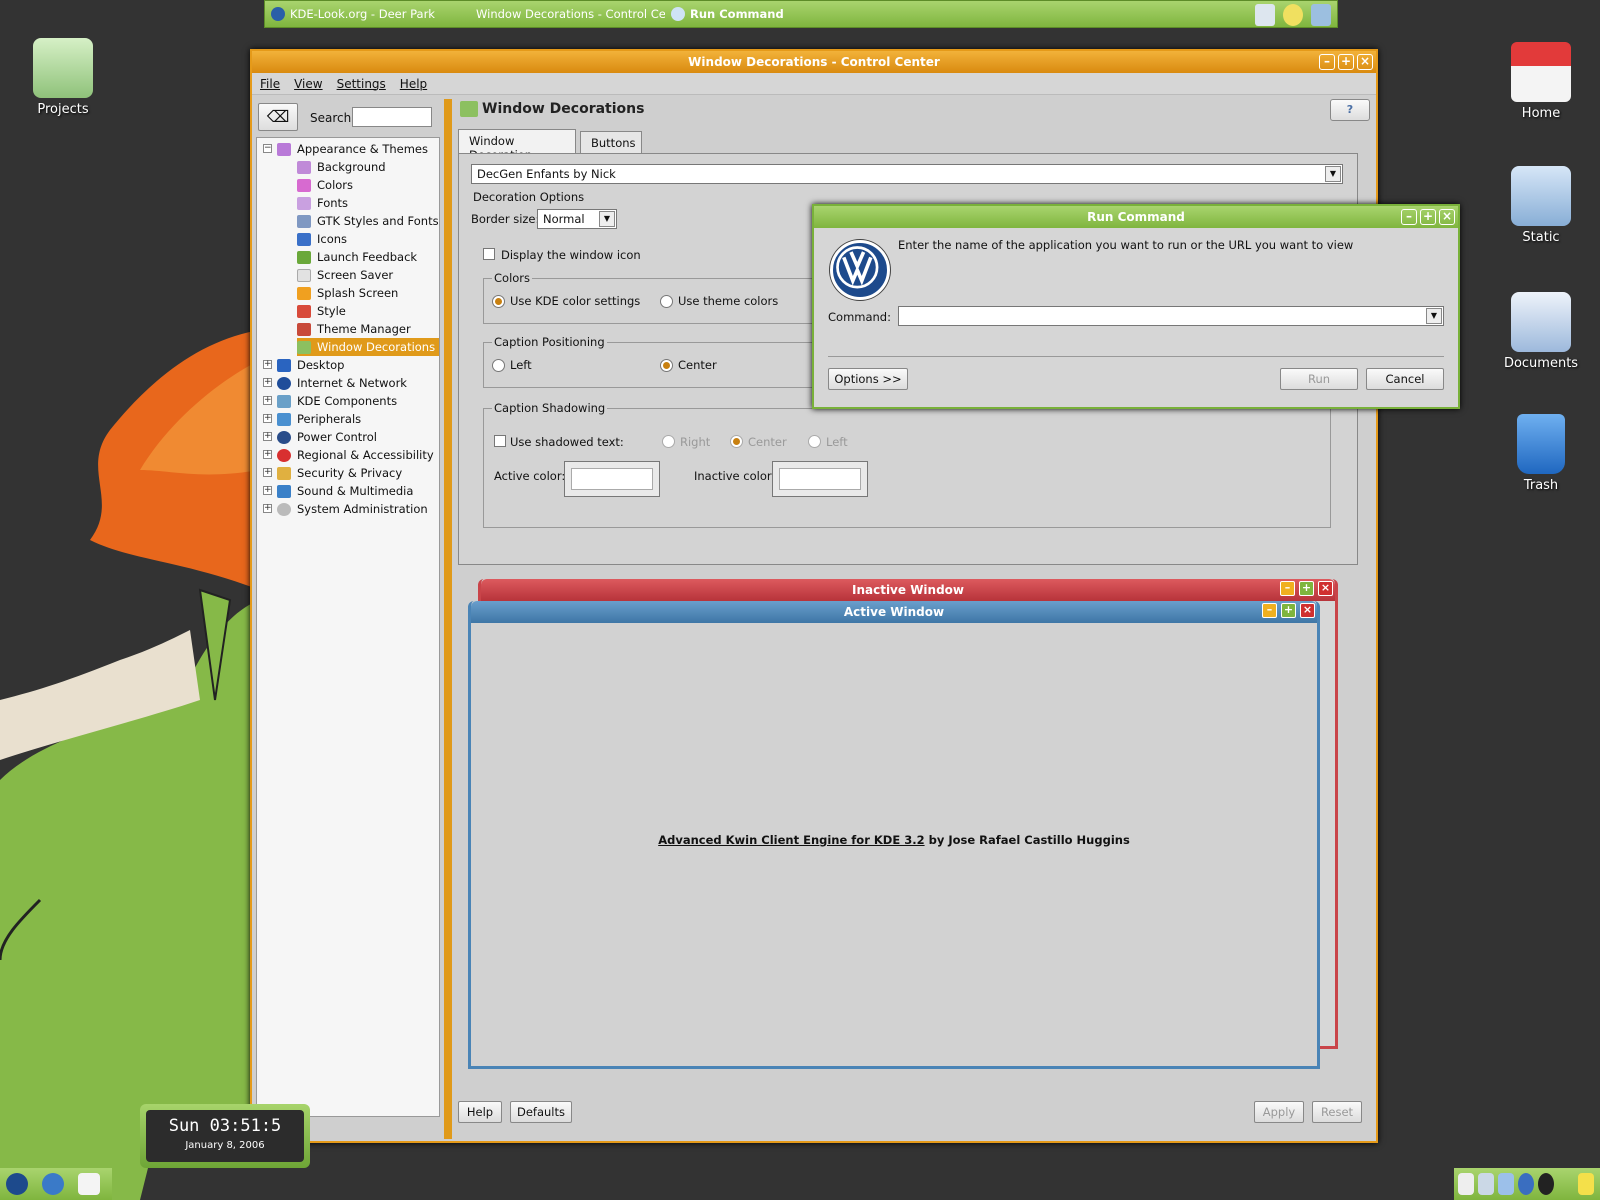 The height and width of the screenshot is (1200, 1600). What do you see at coordinates (1541, 205) in the screenshot?
I see `desktop-icon-static: Static` at bounding box center [1541, 205].